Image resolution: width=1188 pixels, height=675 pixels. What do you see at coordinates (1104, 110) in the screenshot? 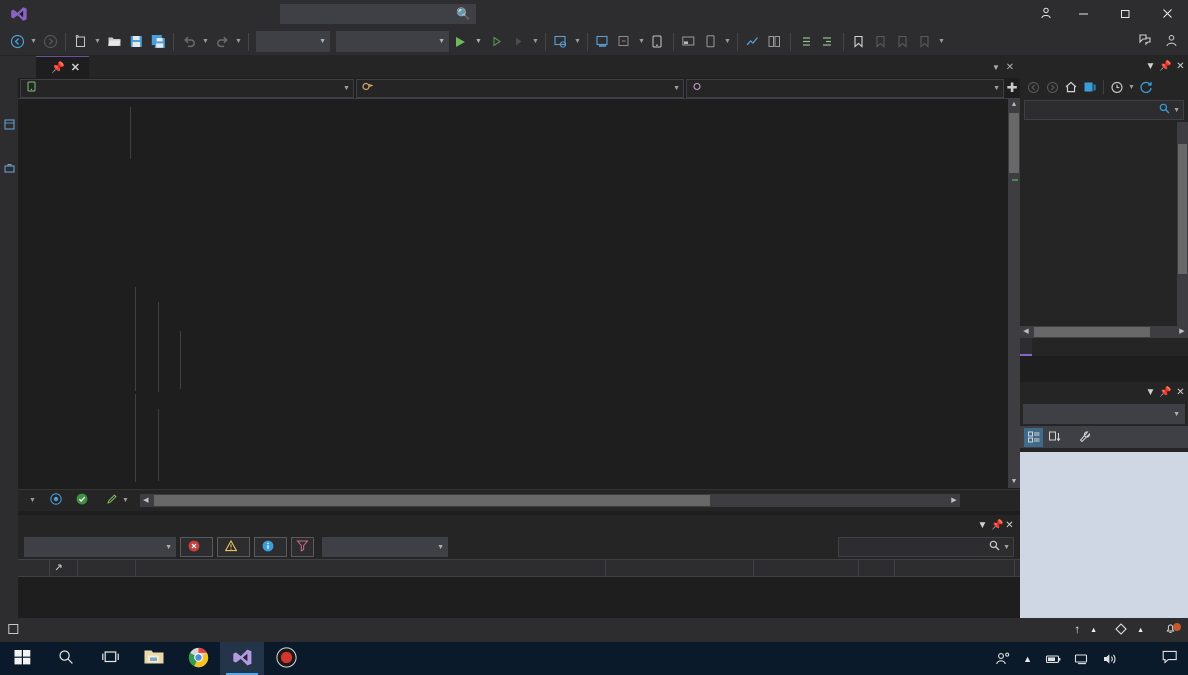
I see `solution-explorer-search: ▼` at bounding box center [1104, 110].